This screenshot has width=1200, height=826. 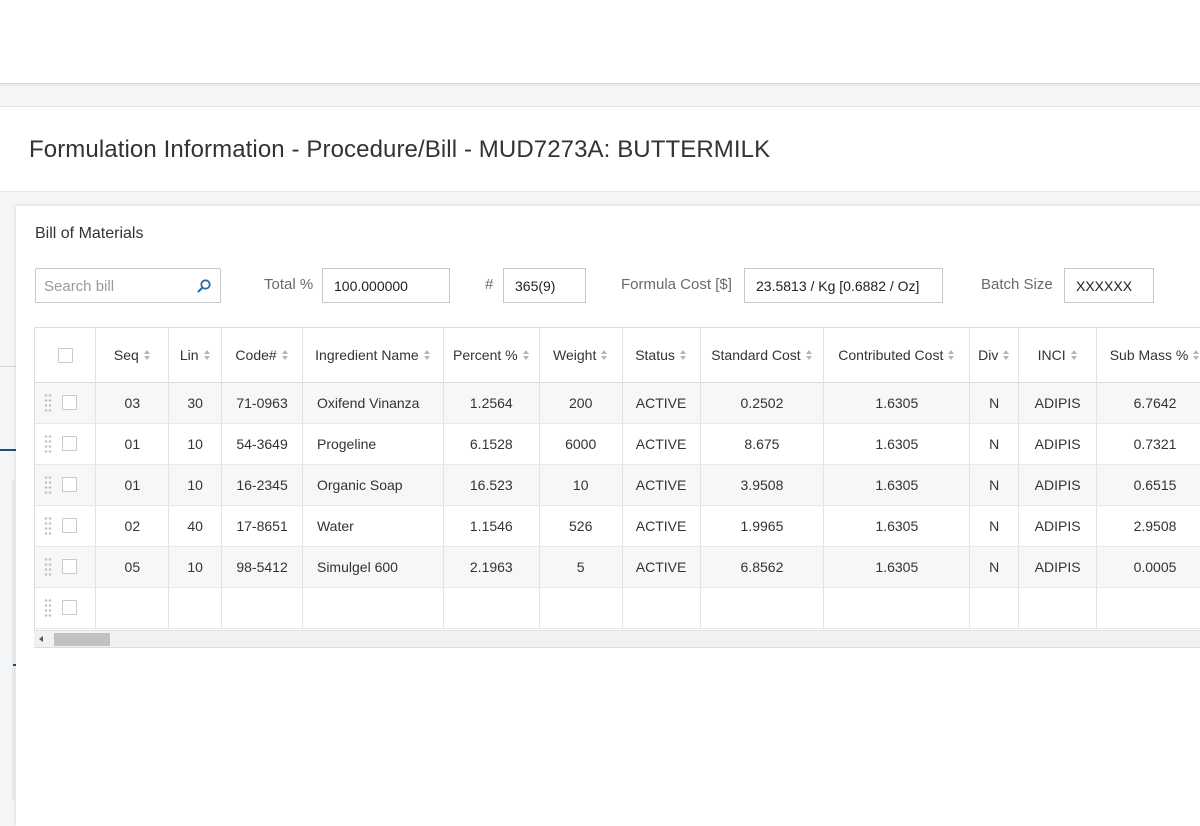 What do you see at coordinates (132, 403) in the screenshot?
I see `cell-seq: 03` at bounding box center [132, 403].